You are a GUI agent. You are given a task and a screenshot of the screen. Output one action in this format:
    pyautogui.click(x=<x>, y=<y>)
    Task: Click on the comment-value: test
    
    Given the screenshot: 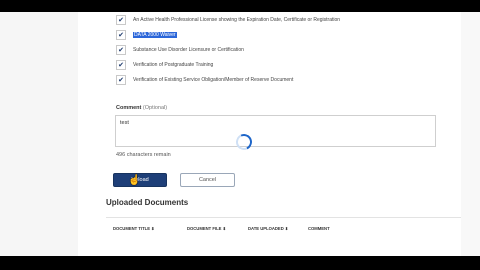 What is the action you would take?
    pyautogui.click(x=124, y=123)
    